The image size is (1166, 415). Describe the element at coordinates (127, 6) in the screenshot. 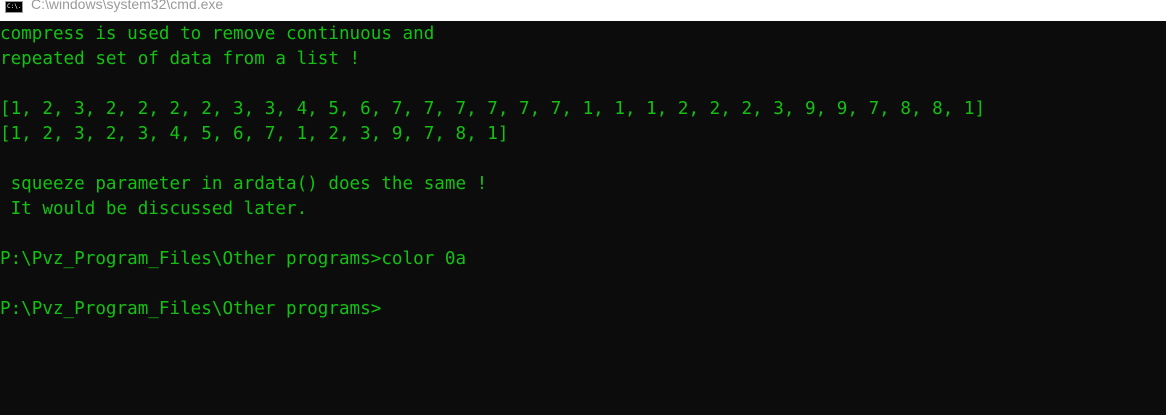

I see `window-title: C:\windows\system32\cmd.exe` at that location.